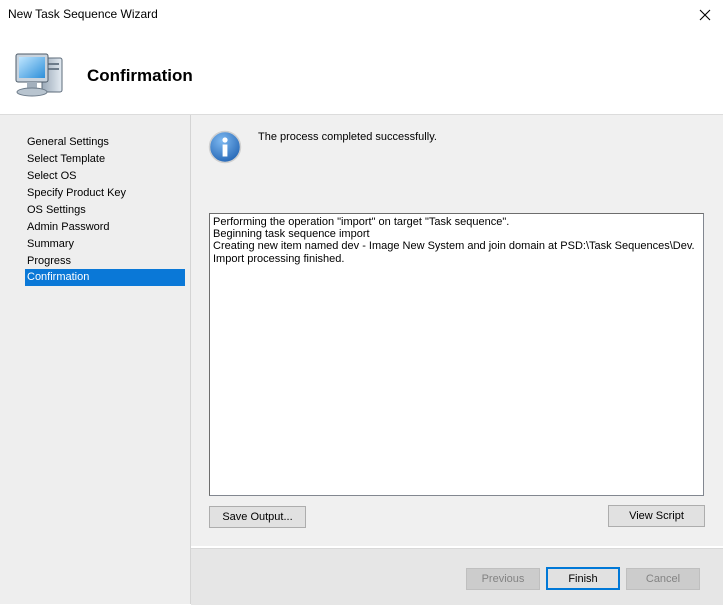 The image size is (723, 605). What do you see at coordinates (105, 277) in the screenshot?
I see `sidebar-item-confirmation: Confirmation` at bounding box center [105, 277].